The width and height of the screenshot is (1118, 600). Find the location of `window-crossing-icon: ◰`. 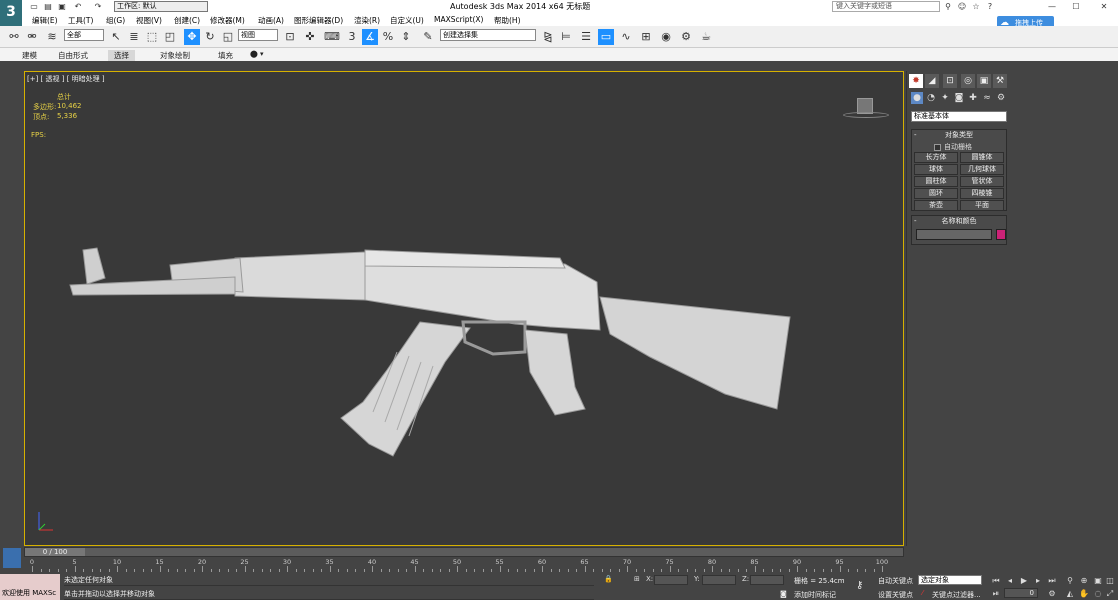

window-crossing-icon: ◰ is located at coordinates (170, 37).